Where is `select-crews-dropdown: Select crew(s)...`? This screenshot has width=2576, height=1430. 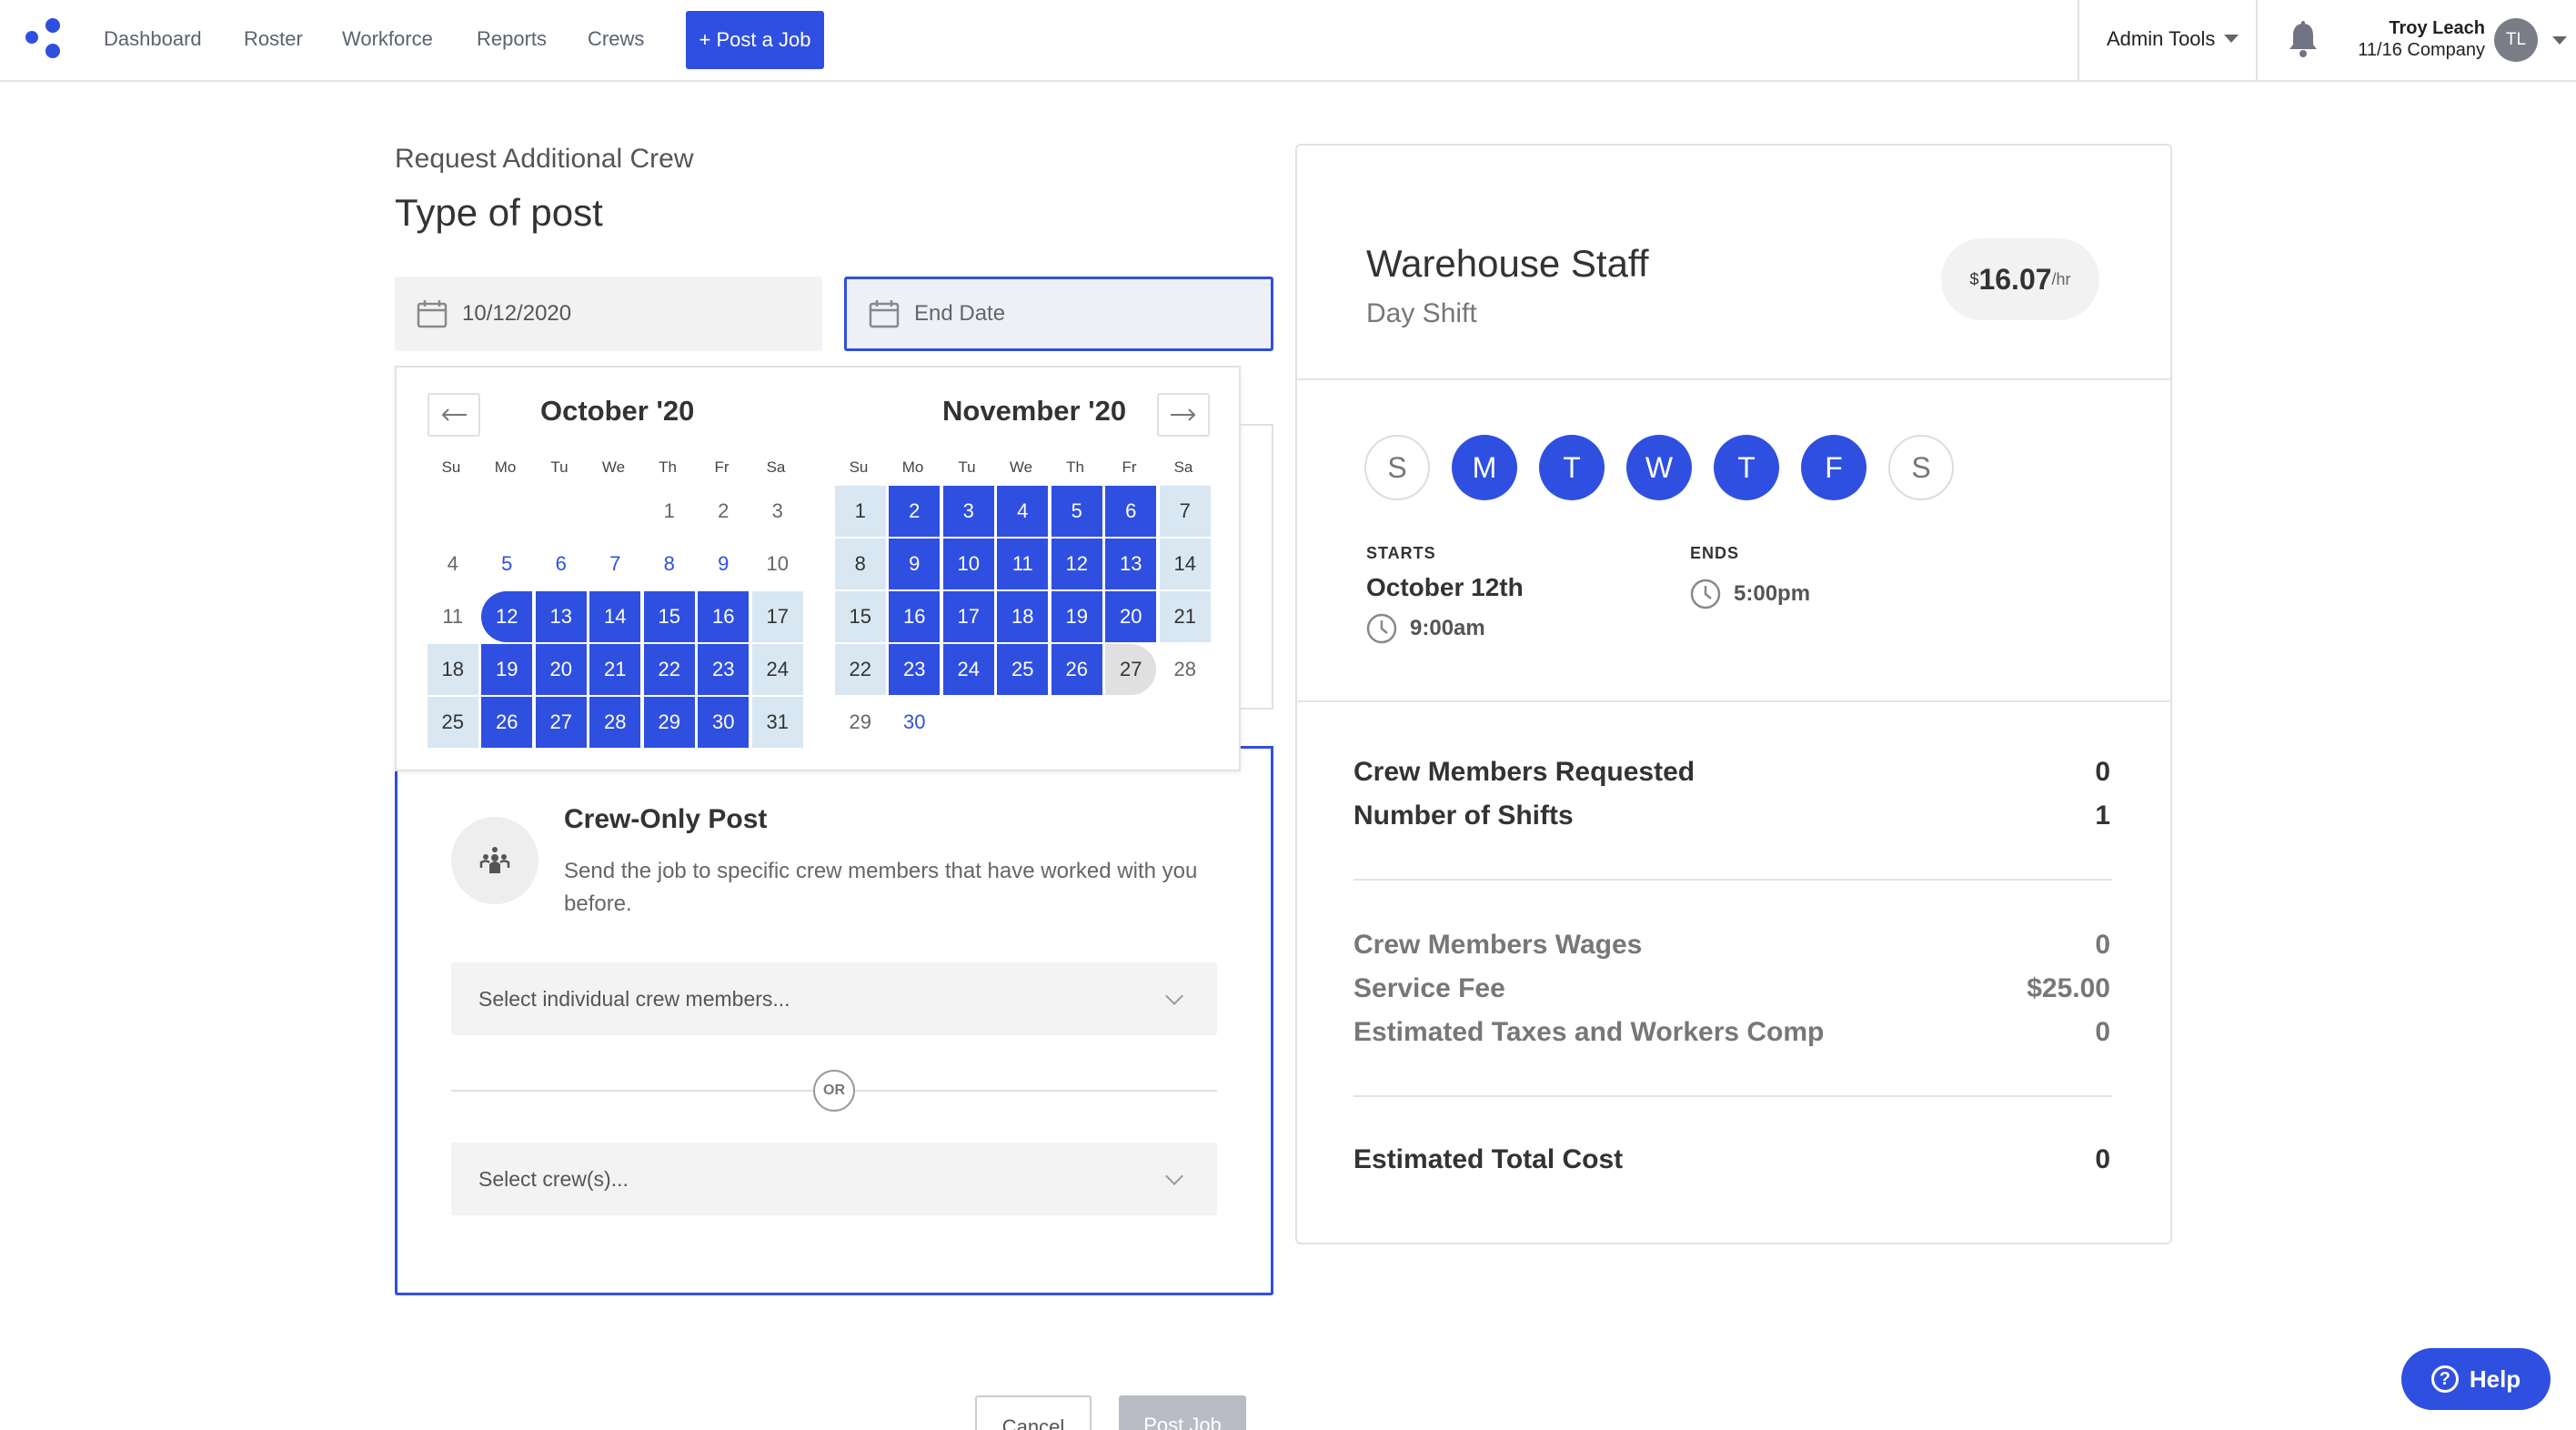 select-crews-dropdown: Select crew(s)... is located at coordinates (834, 1179).